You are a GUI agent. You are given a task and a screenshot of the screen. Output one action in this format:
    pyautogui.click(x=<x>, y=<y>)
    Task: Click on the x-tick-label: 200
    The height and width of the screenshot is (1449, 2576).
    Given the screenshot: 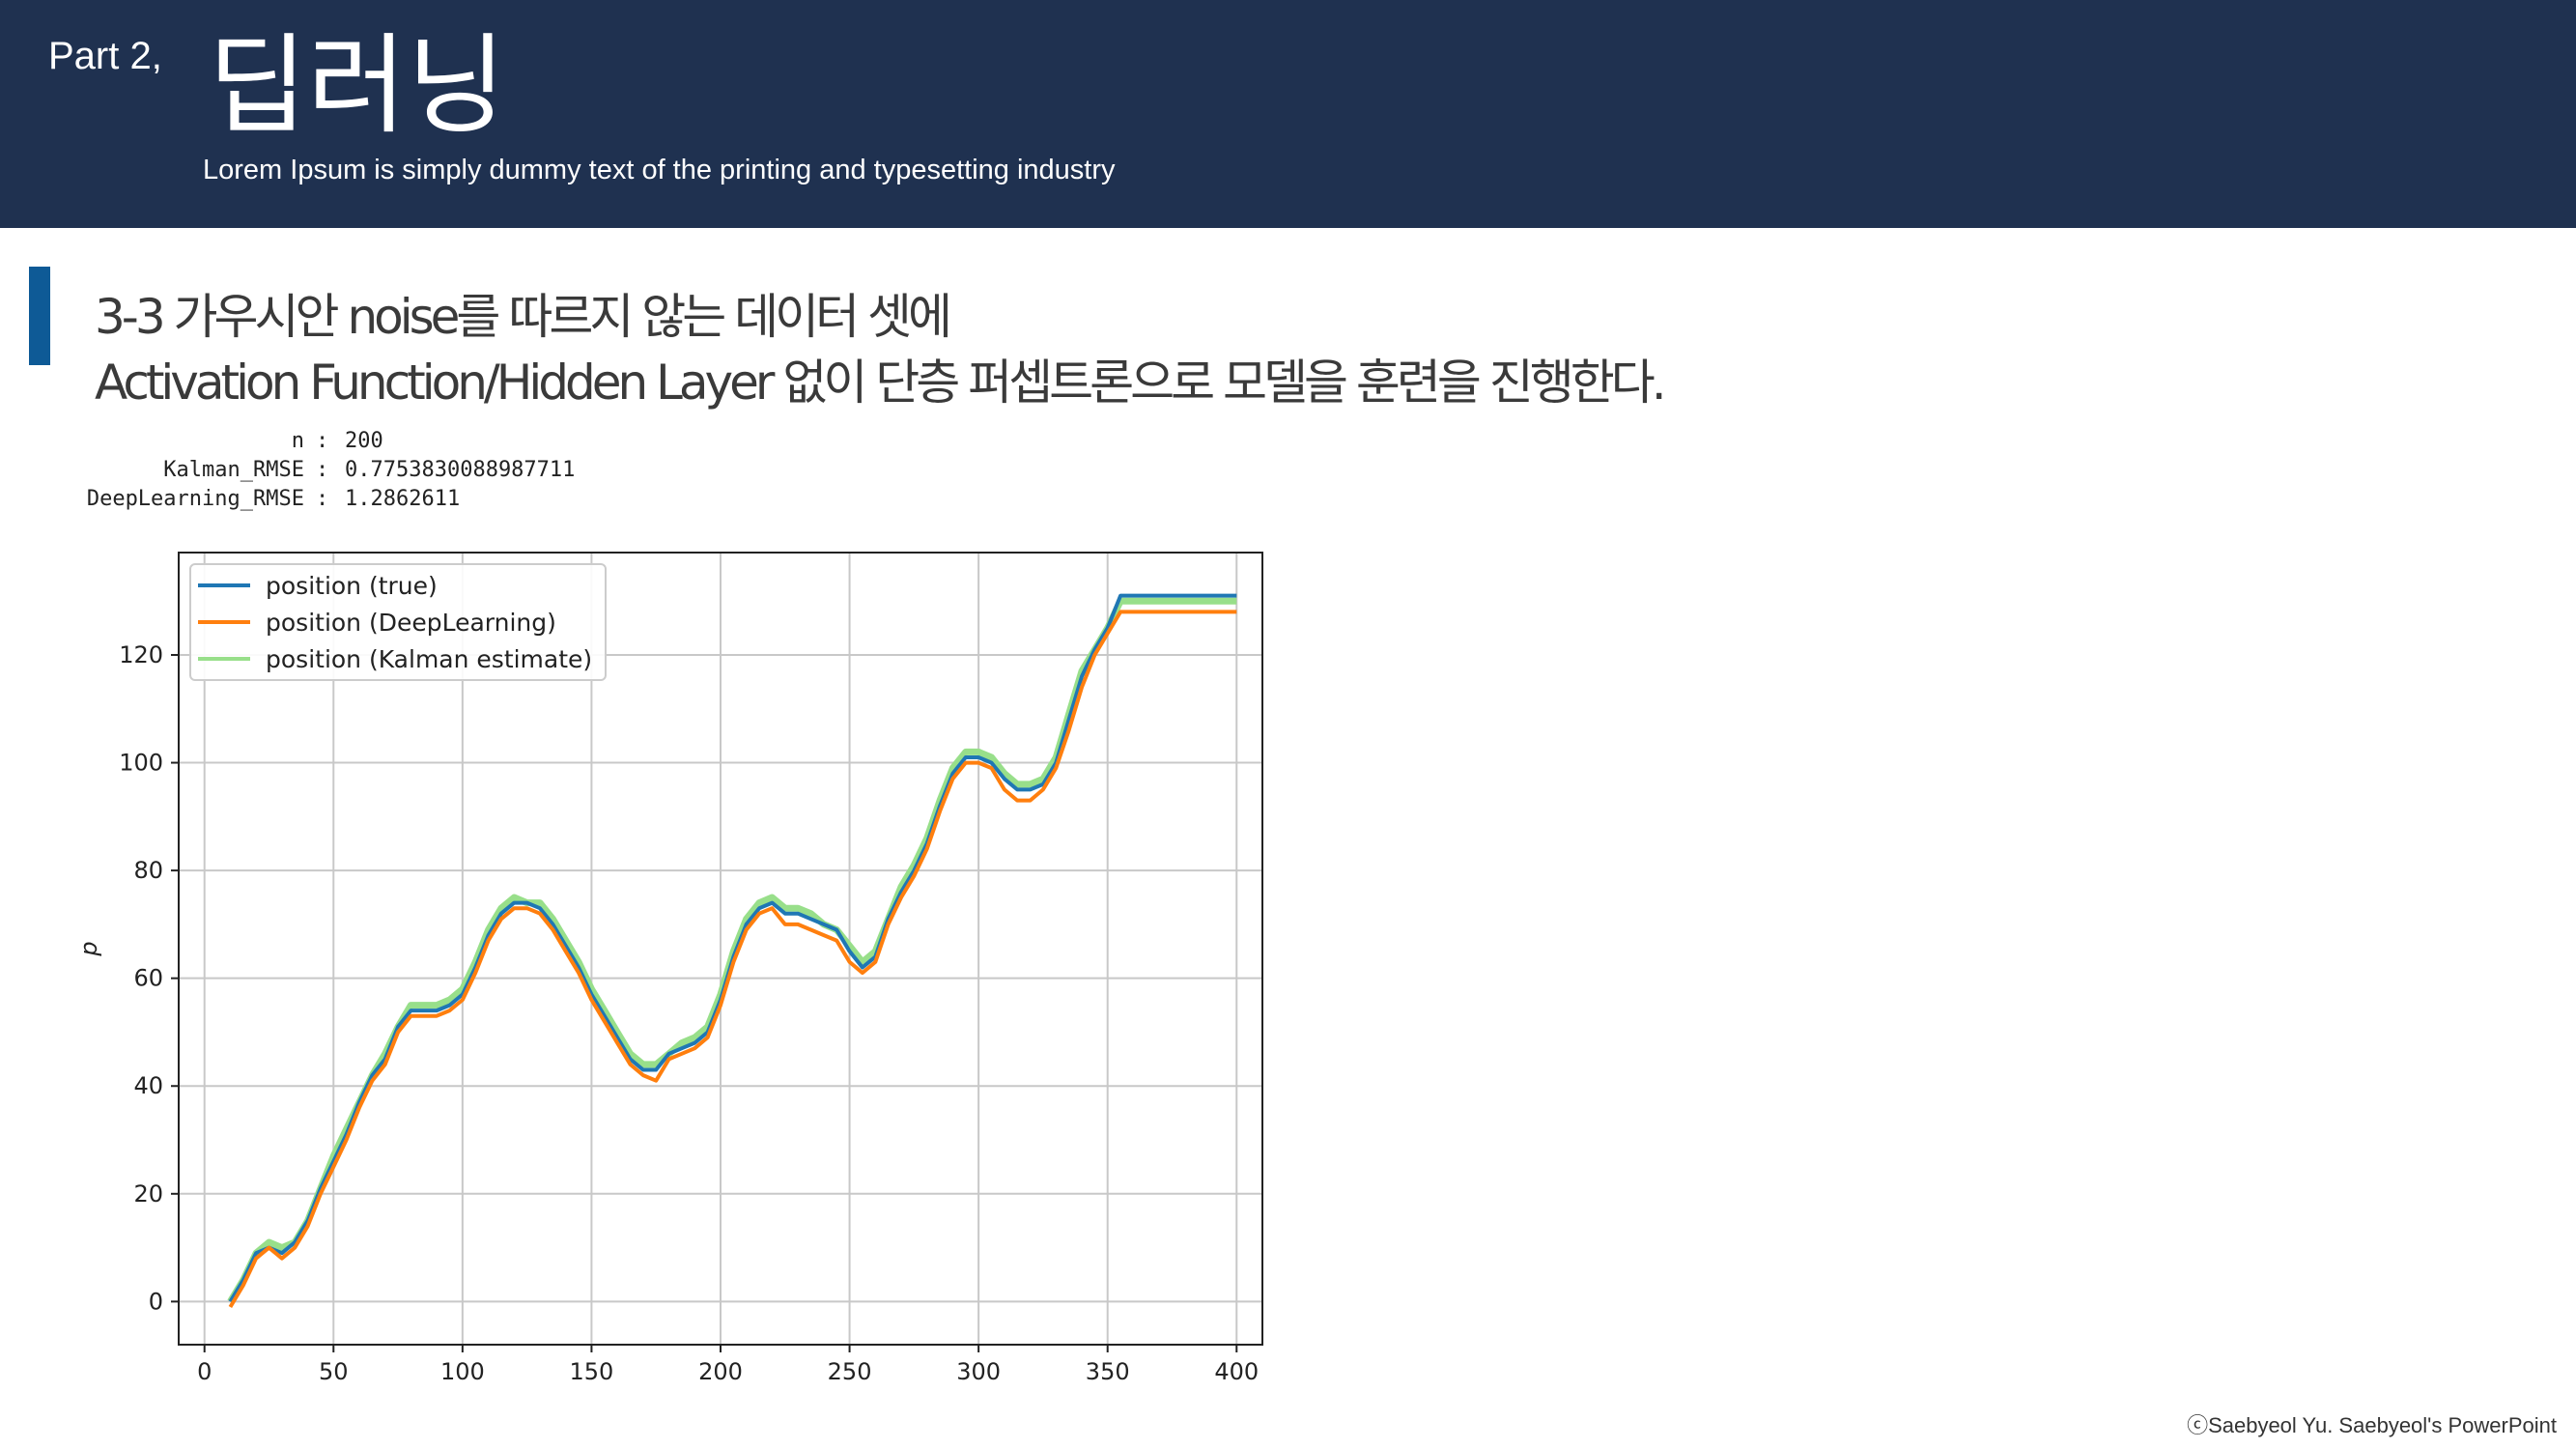 What is the action you would take?
    pyautogui.click(x=720, y=1371)
    